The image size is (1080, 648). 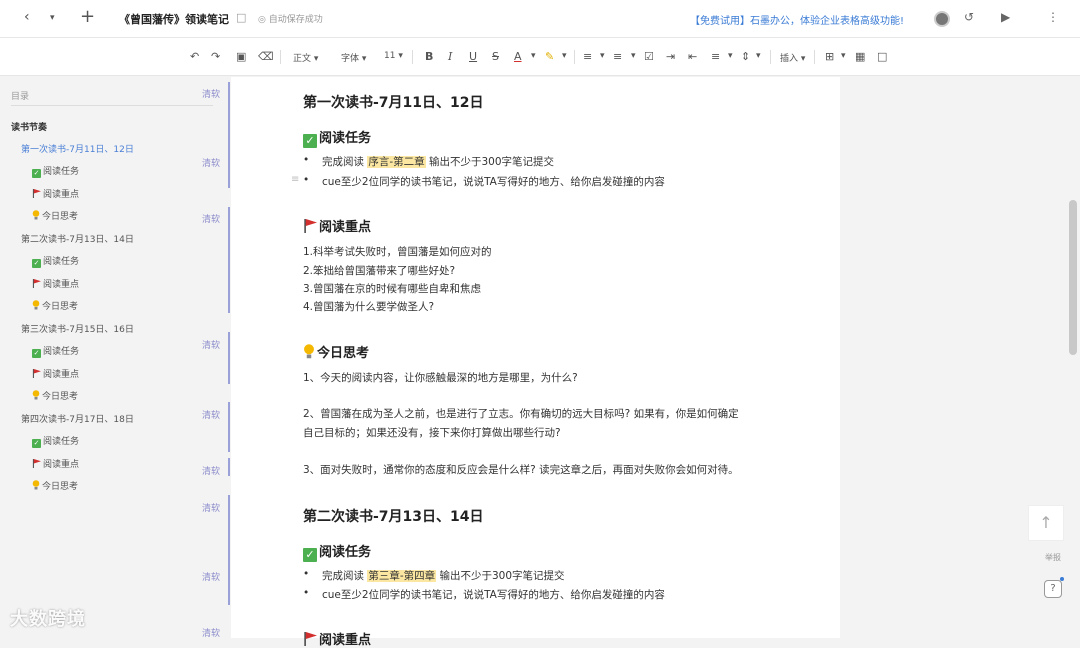 I want to click on list-item: cue至少2位同学的读书笔记，说说TA写得好的地方、给你启发碰撞的内容, so click(x=484, y=594).